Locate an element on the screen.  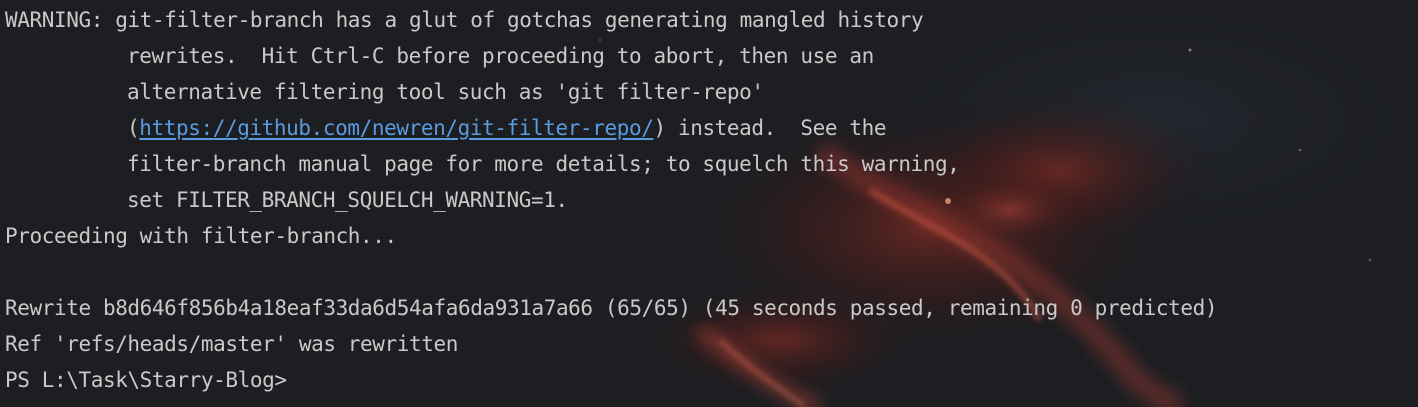
warning-line-6: set FILTER_BRANCH_SQUELCH_WARNING=1. is located at coordinates (347, 200).